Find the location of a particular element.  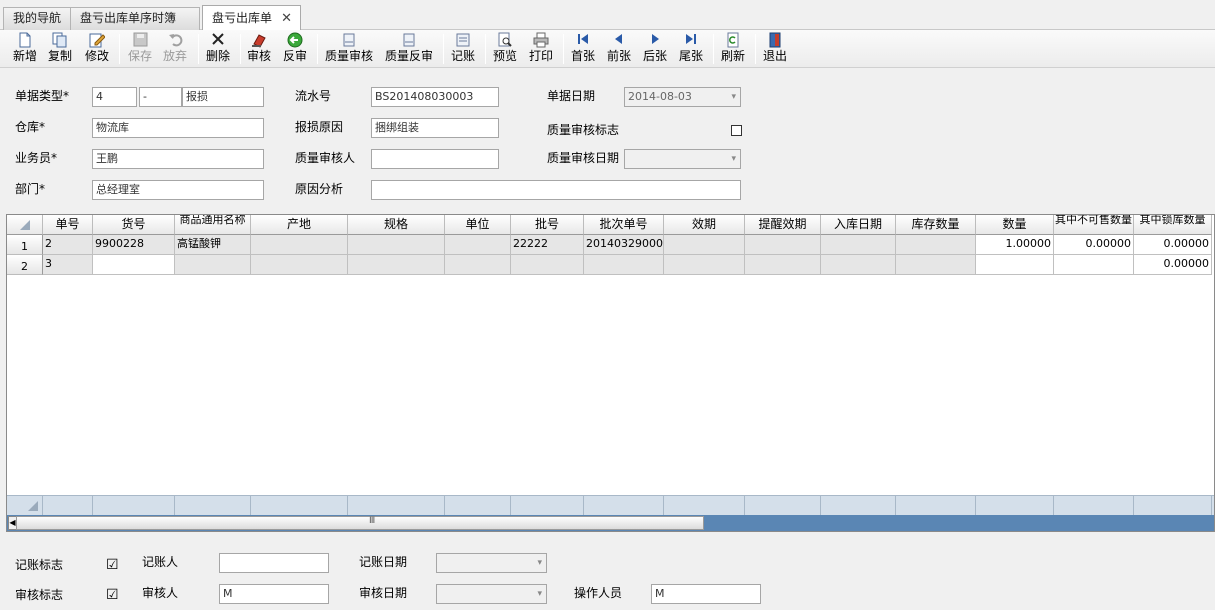

grid-column-header: 产地 is located at coordinates (299, 225).